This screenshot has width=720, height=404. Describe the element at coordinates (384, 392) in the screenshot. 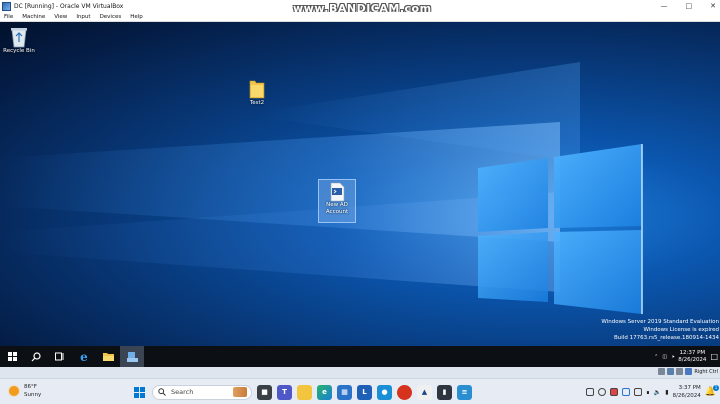

I see `app-icon: ●` at that location.